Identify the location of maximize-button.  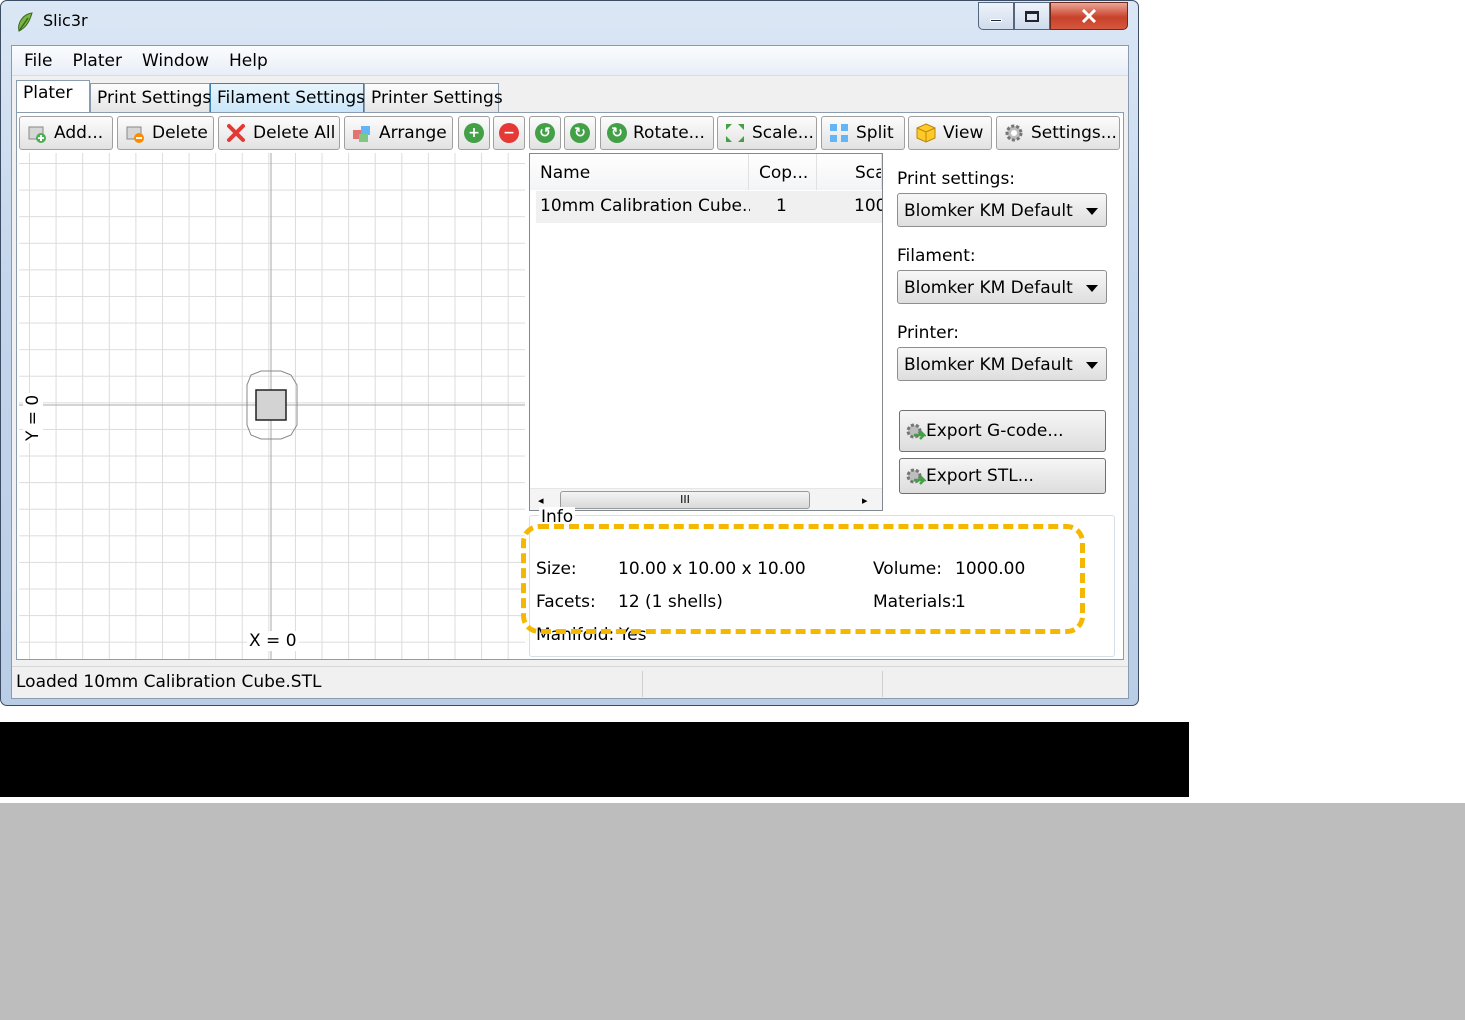
(1032, 16).